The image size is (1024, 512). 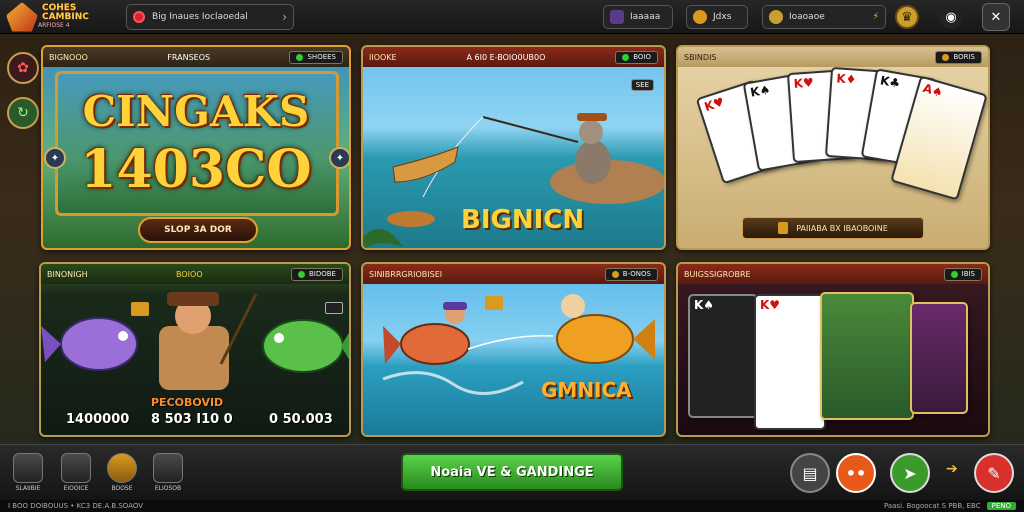 I want to click on fisher-head, so click(x=591, y=132).